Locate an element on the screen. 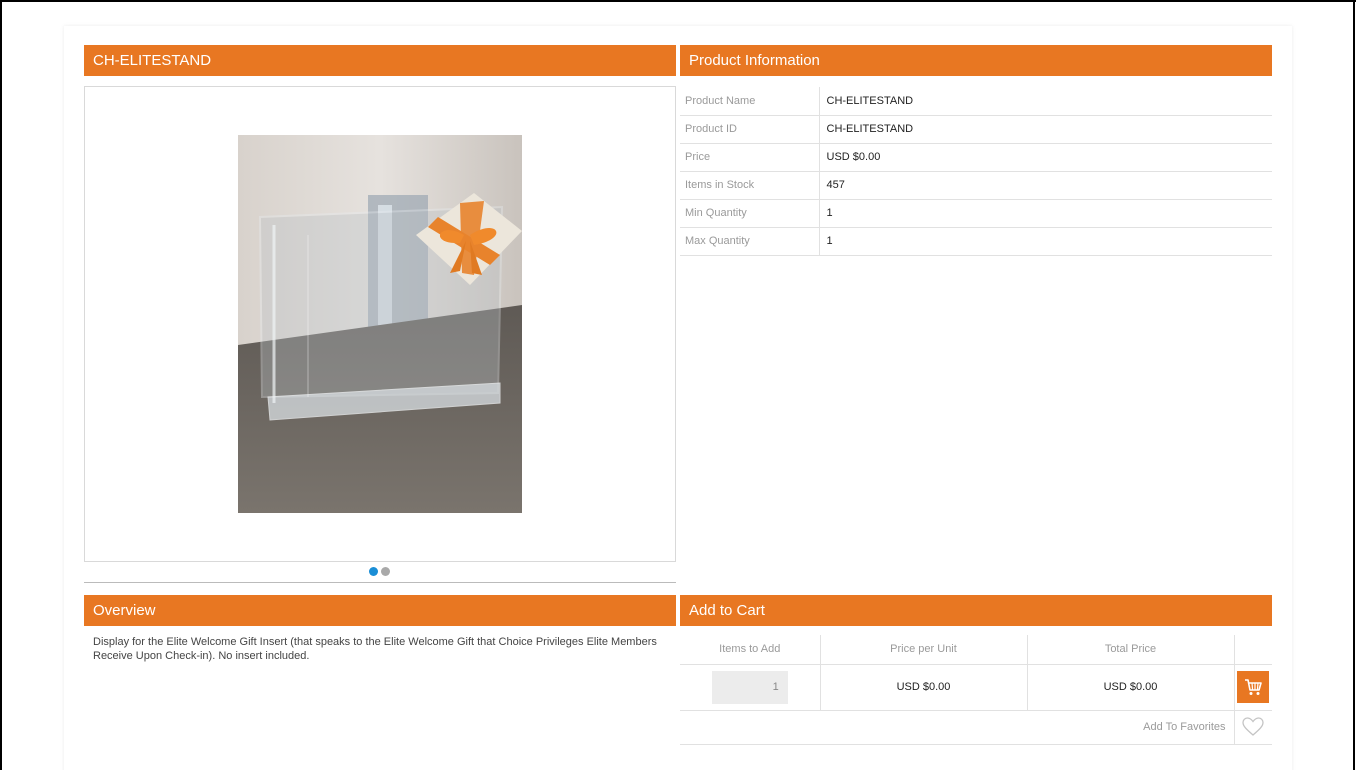  add-to-favorites-label: Add To Favorites is located at coordinates (957, 727).